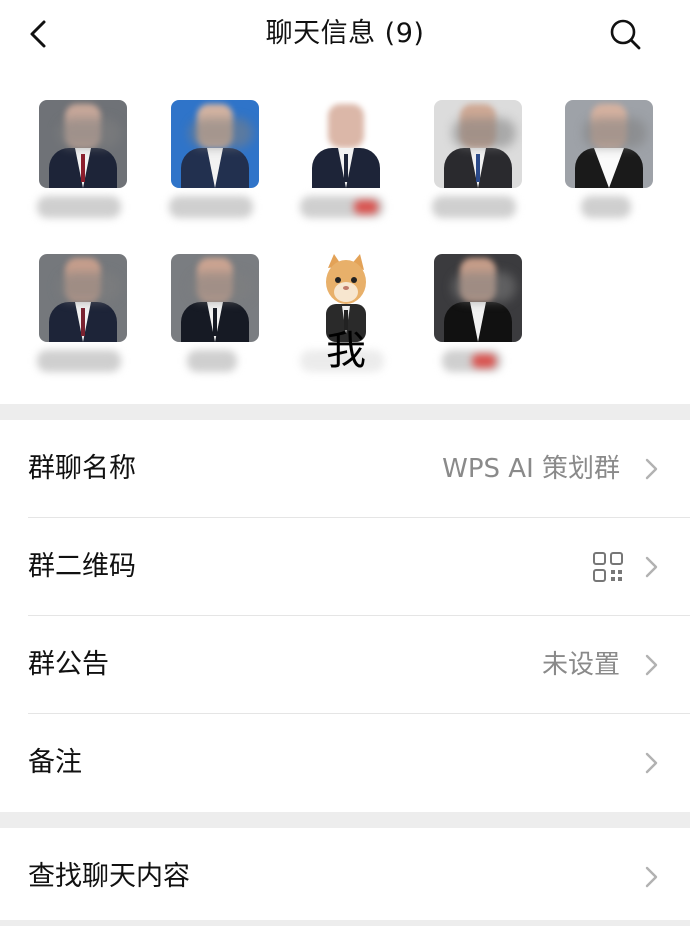 This screenshot has height=926, width=690. Describe the element at coordinates (531, 469) in the screenshot. I see `group-name-value: WPS AI 策划群` at that location.